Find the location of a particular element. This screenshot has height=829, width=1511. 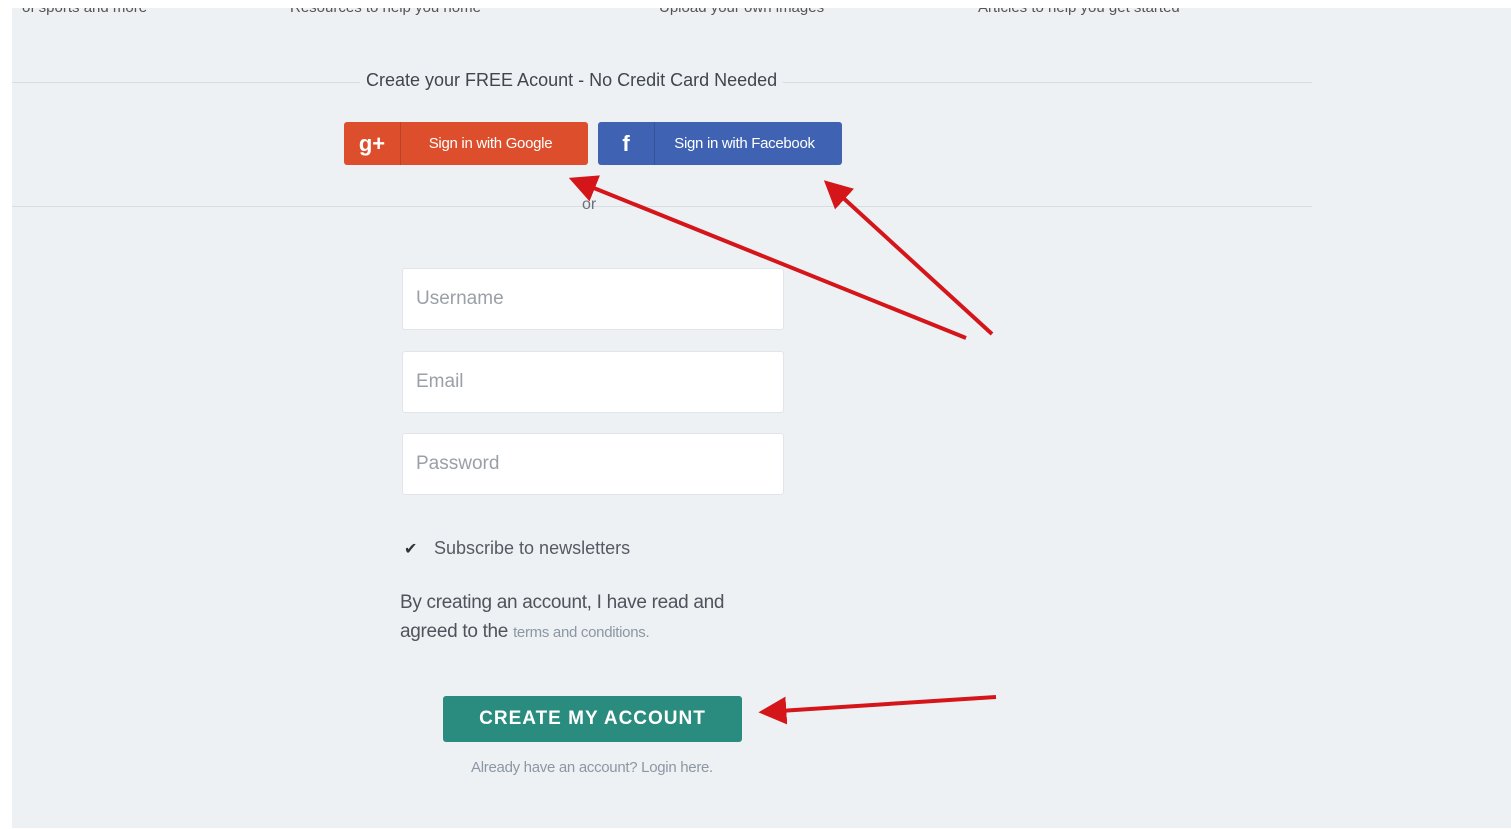

facebook-signin-label: Sign in with Facebook is located at coordinates (744, 143).